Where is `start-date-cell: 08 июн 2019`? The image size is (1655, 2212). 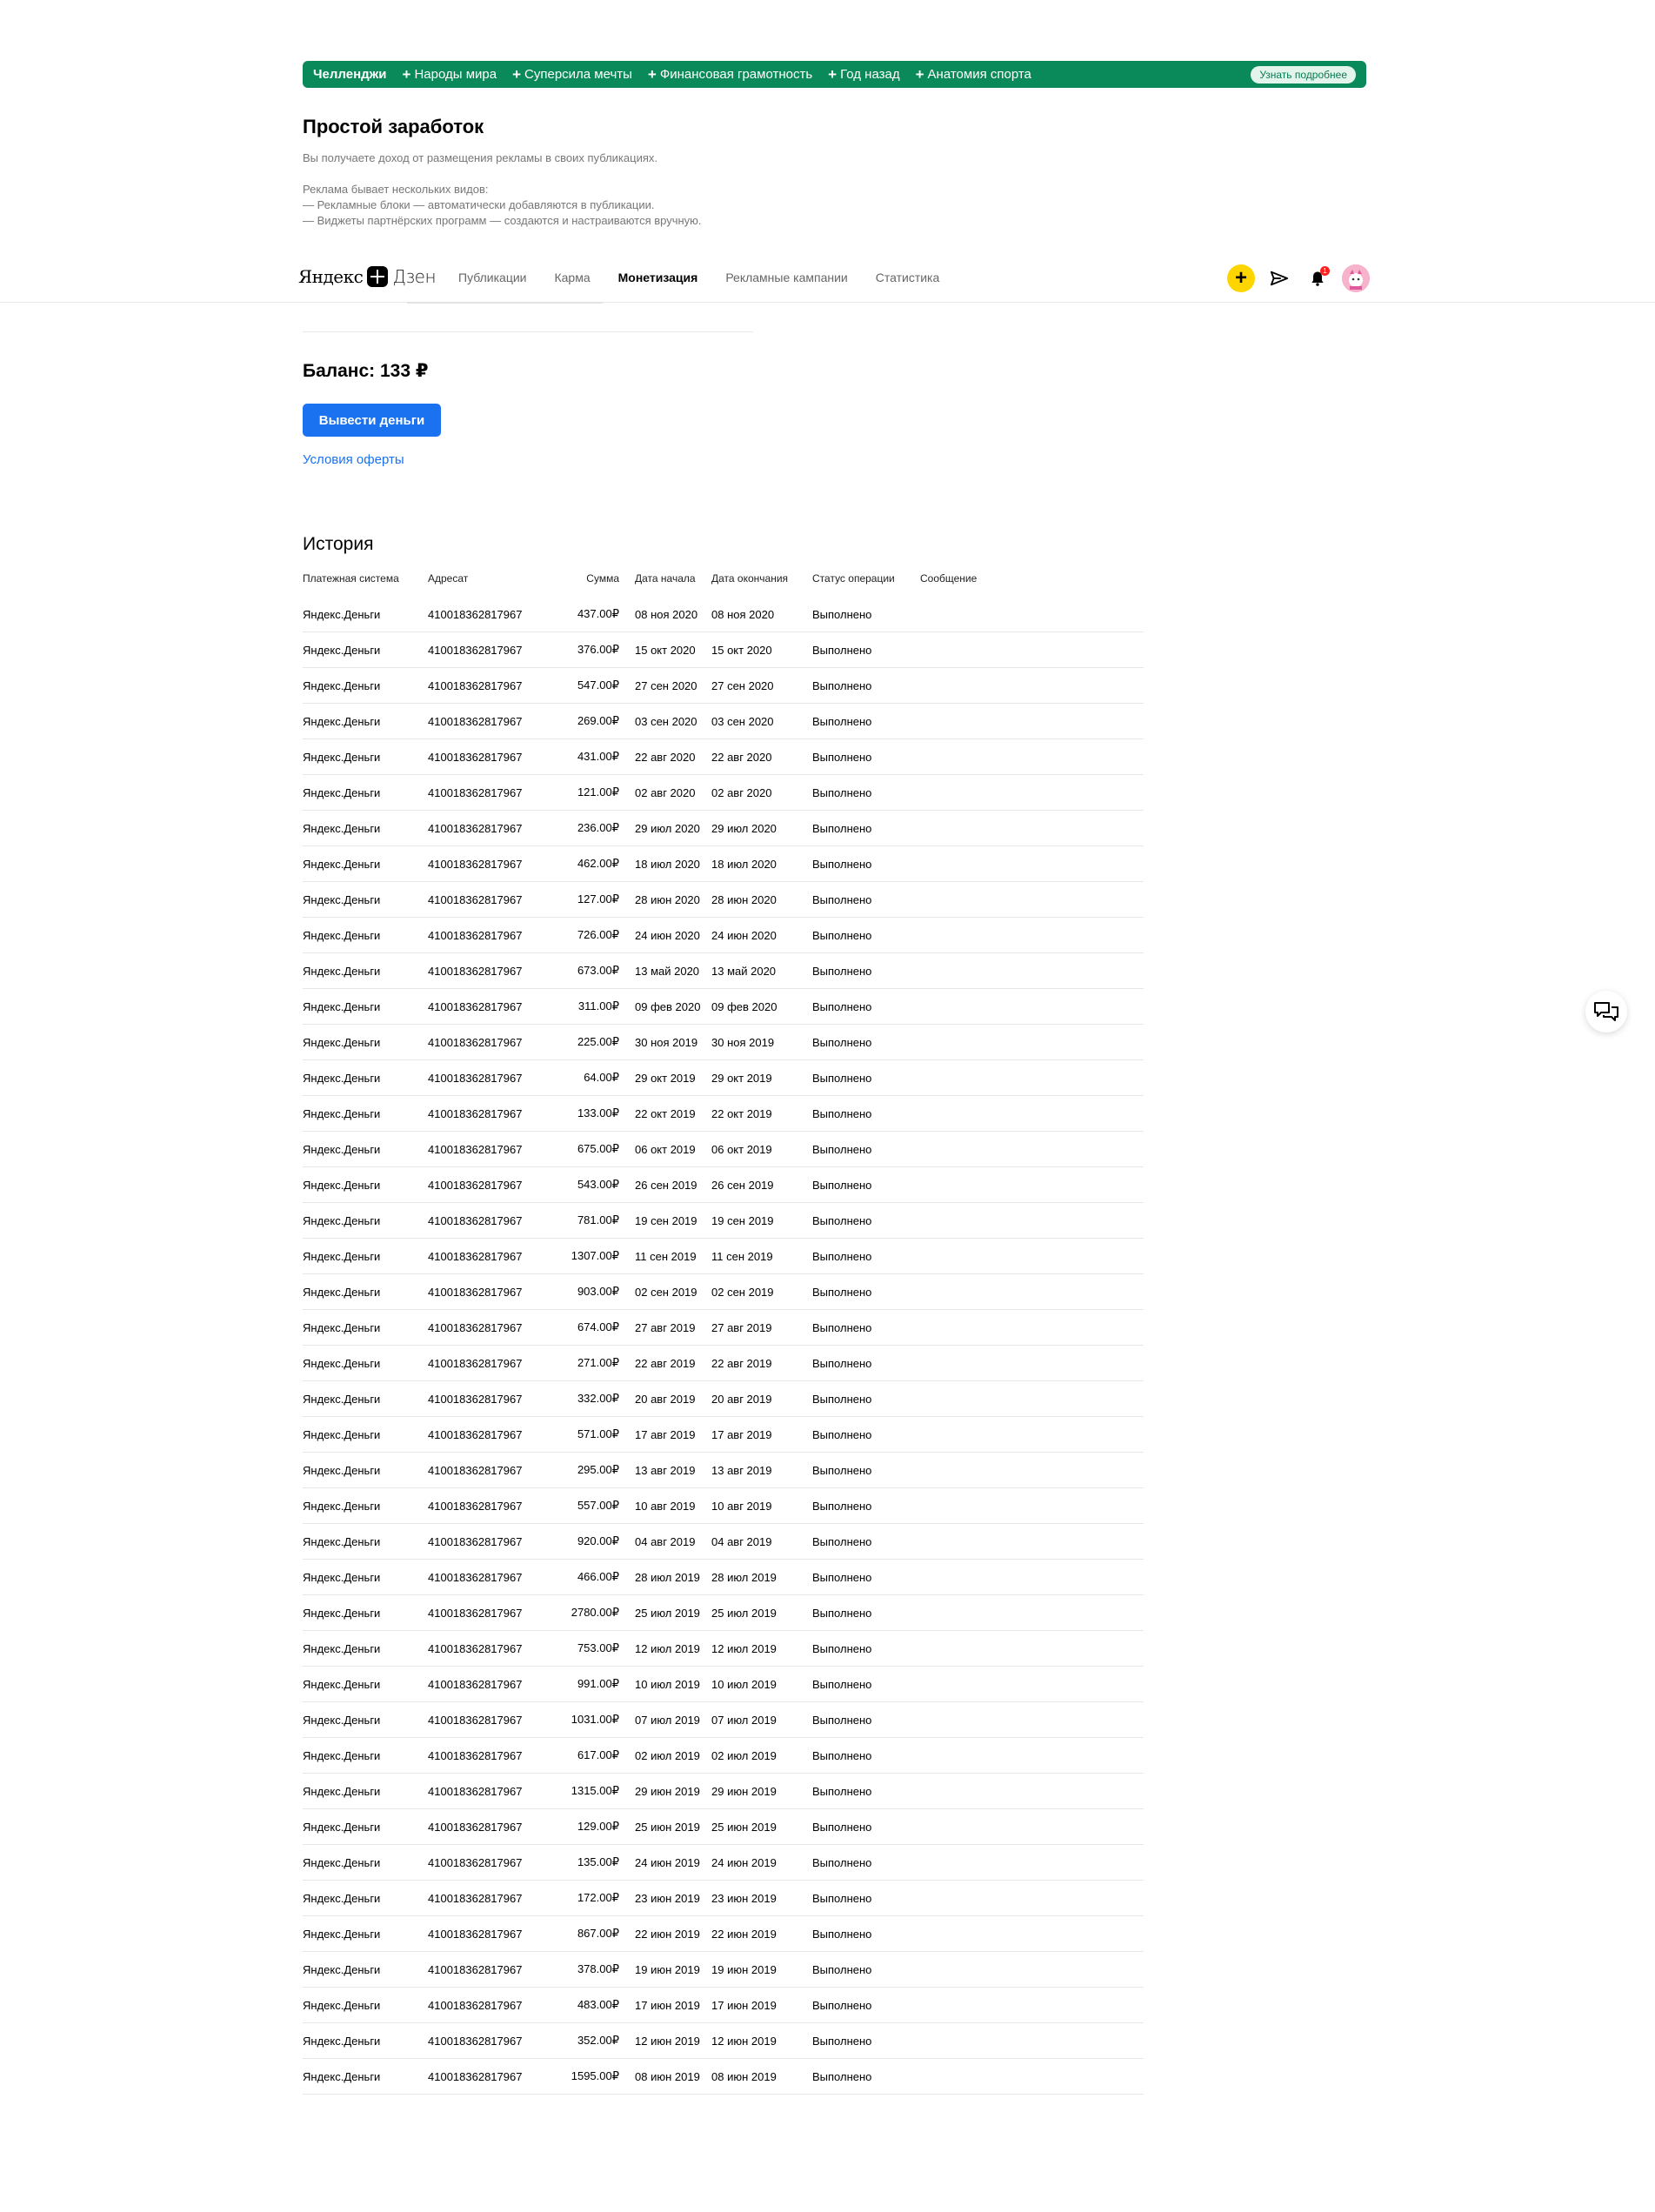 start-date-cell: 08 июн 2019 is located at coordinates (667, 2076).